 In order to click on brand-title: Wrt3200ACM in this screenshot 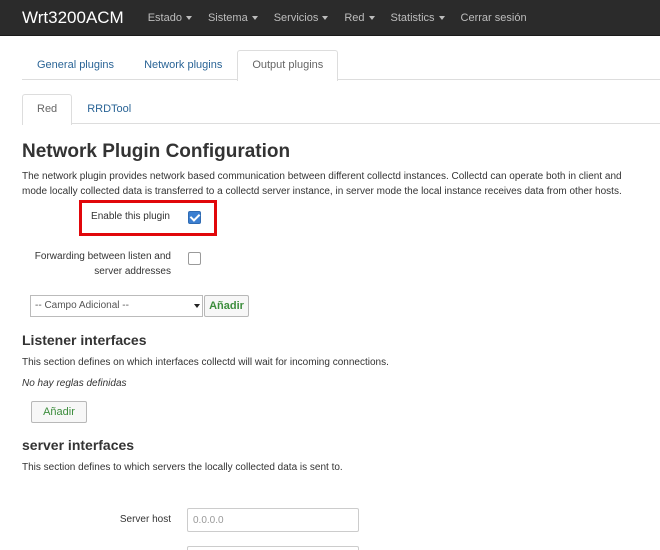, I will do `click(70, 18)`.